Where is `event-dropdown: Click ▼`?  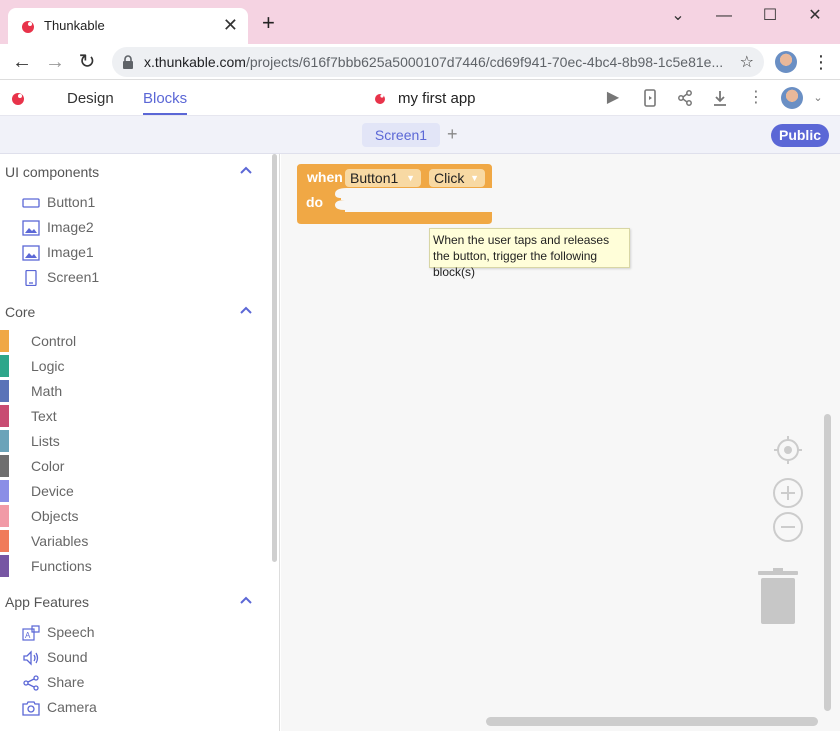
event-dropdown: Click ▼ is located at coordinates (457, 178).